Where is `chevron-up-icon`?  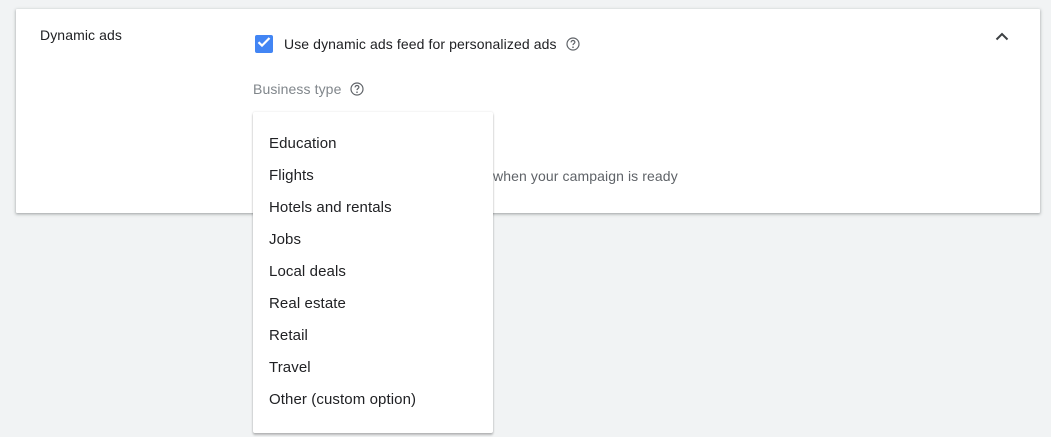 chevron-up-icon is located at coordinates (1002, 37).